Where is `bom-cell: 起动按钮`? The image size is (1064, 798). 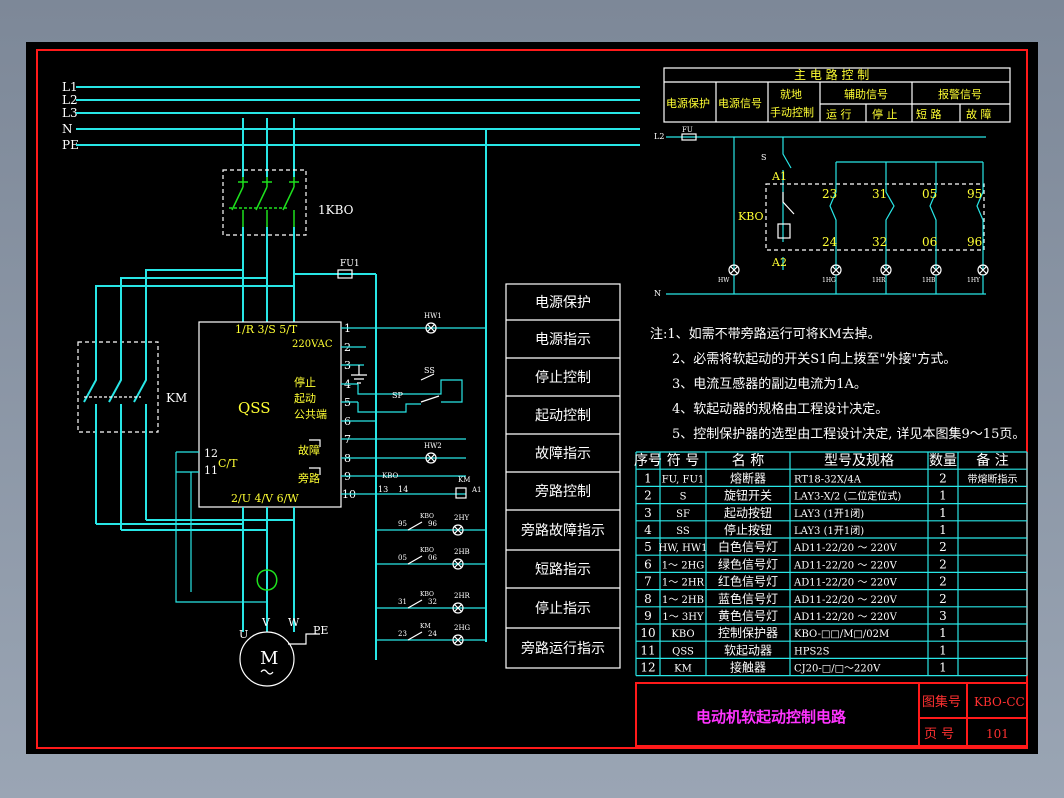
bom-cell: 起动按钮 is located at coordinates (748, 512).